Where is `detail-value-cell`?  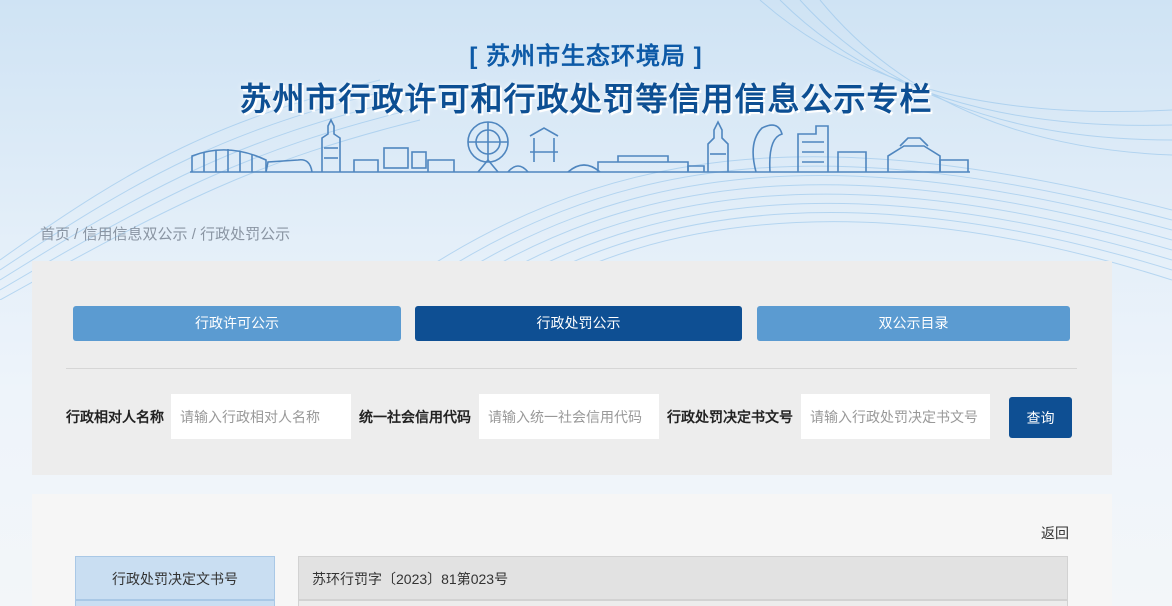
detail-value-cell is located at coordinates (683, 603).